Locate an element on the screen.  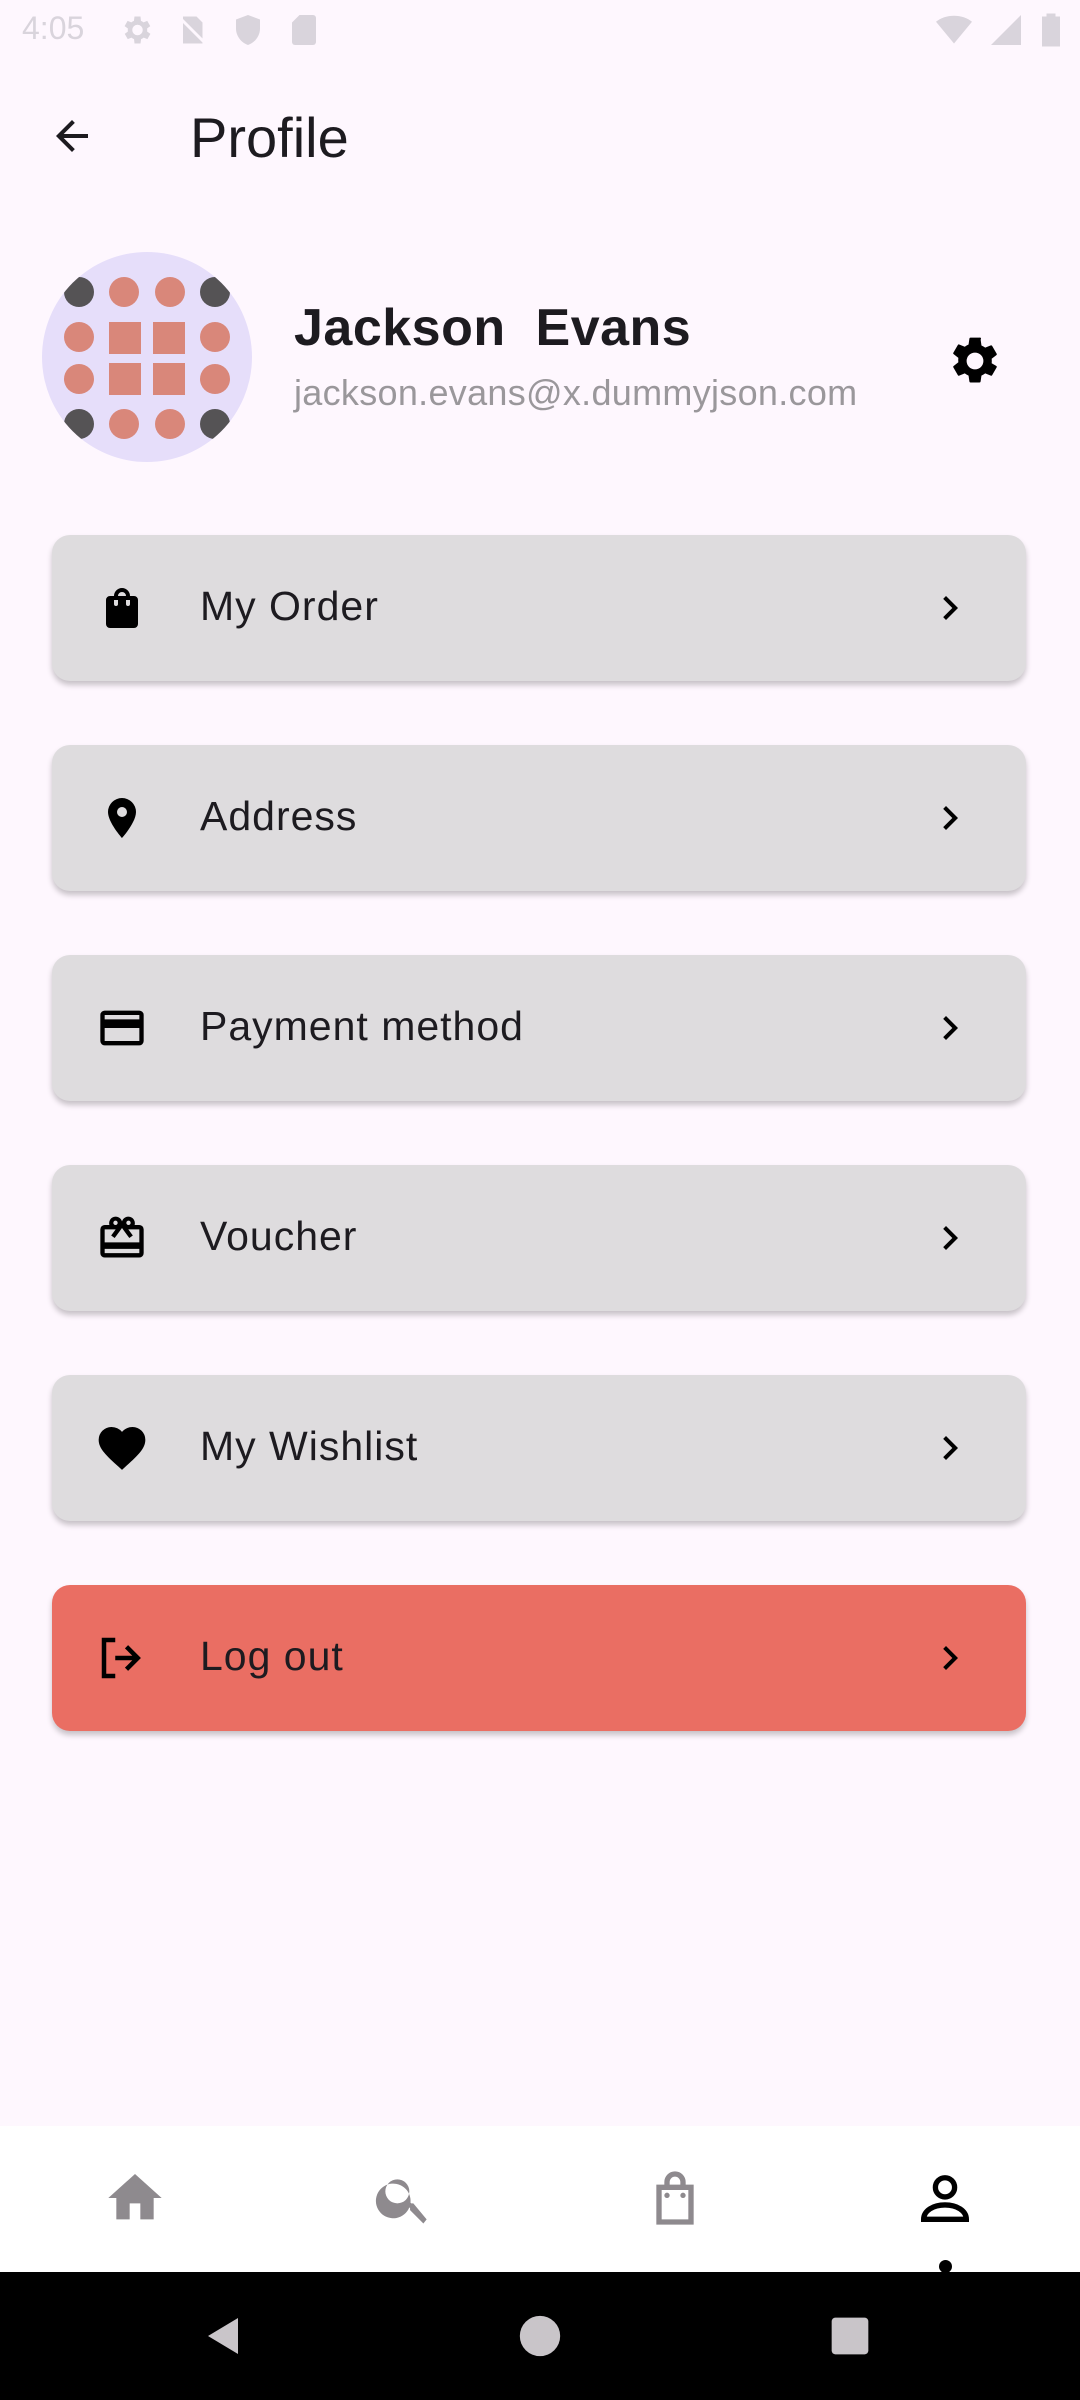
location-pin-icon is located at coordinates (122, 818).